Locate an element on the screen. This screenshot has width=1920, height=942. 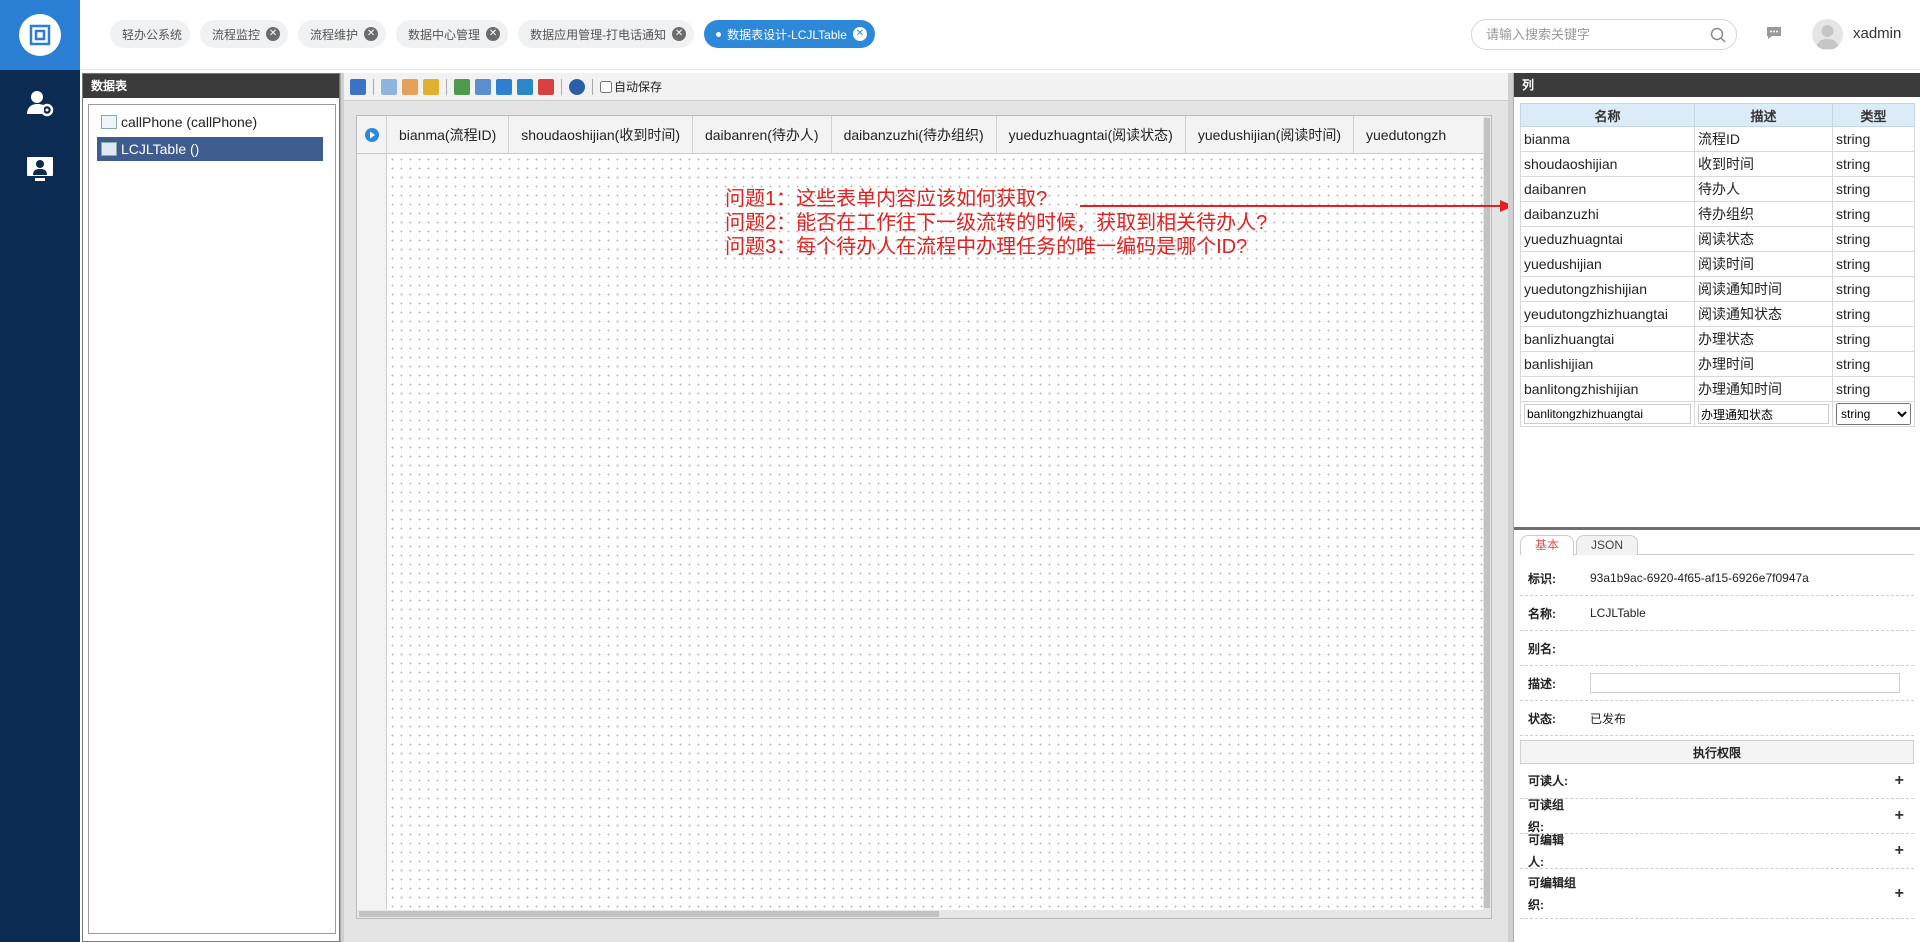
export-icon is located at coordinates (483, 86).